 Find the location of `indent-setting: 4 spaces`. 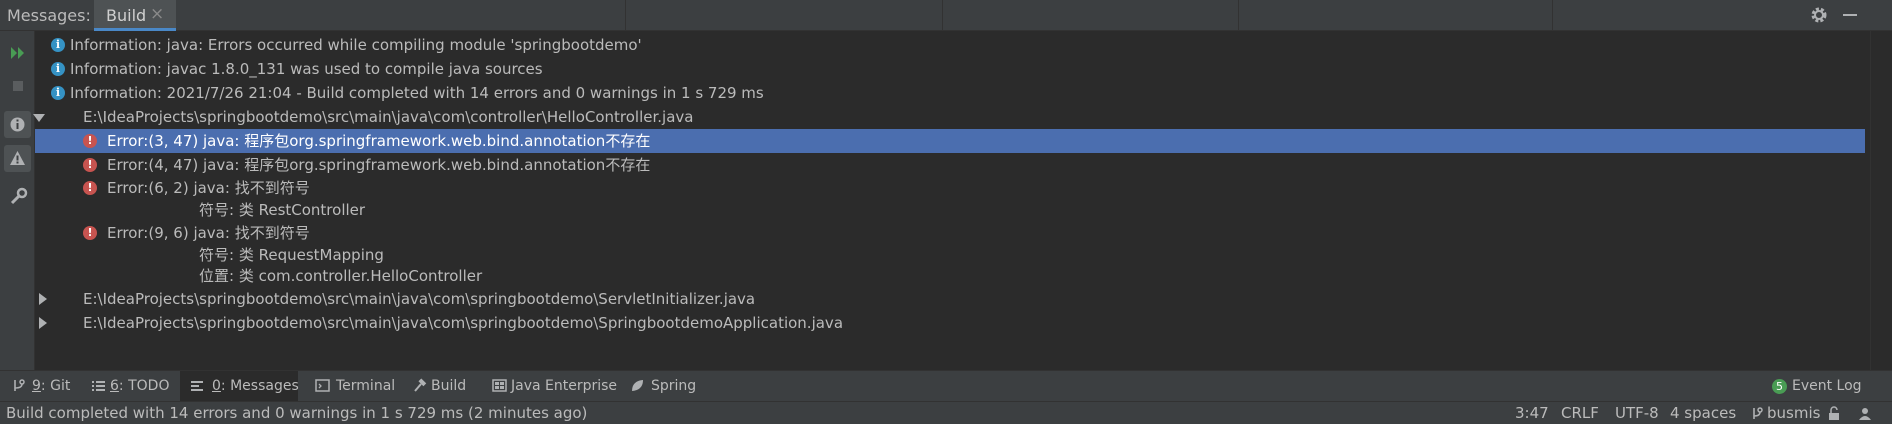

indent-setting: 4 spaces is located at coordinates (1703, 413).